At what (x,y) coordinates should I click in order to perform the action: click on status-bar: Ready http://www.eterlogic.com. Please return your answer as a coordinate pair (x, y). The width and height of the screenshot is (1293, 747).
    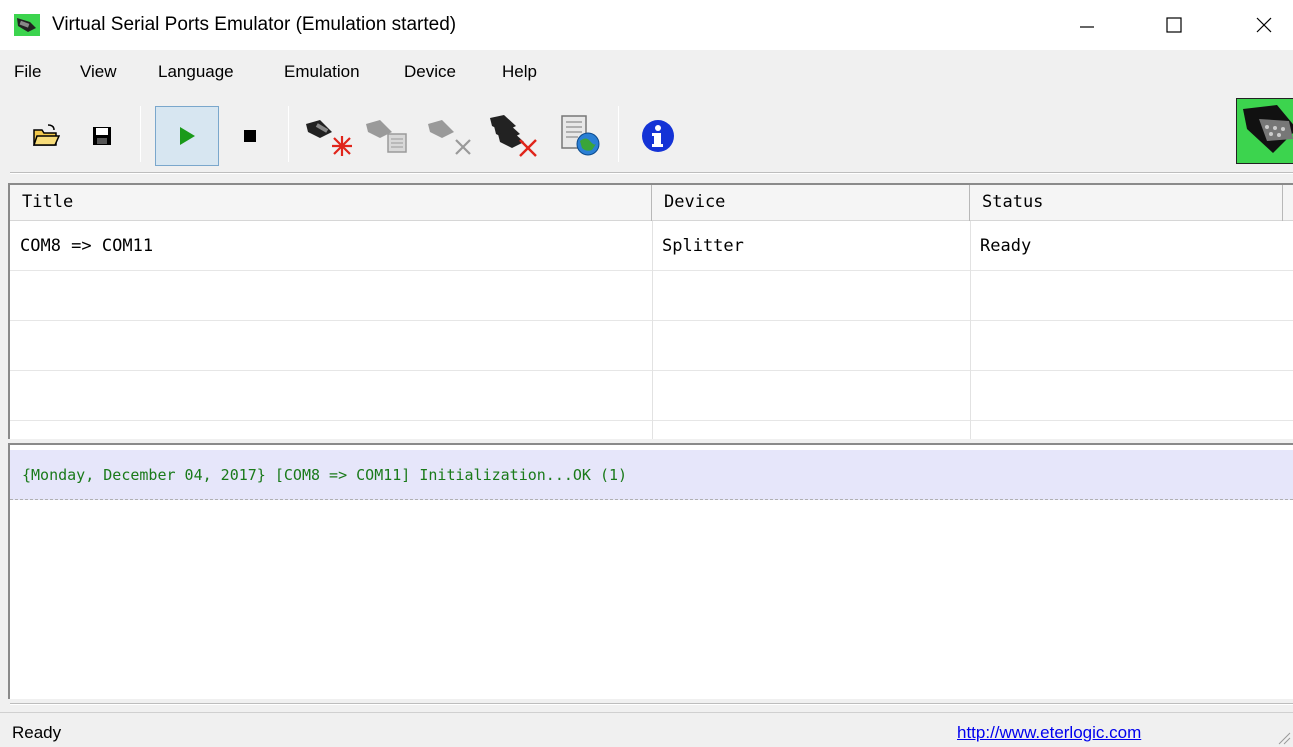
    Looking at the image, I should click on (646, 729).